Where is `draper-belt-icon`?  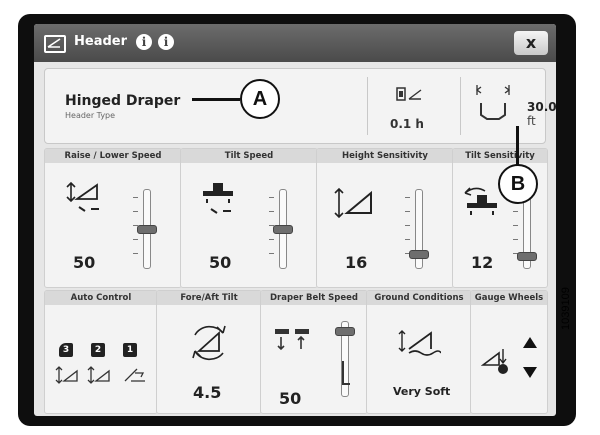 draper-belt-icon is located at coordinates (292, 340).